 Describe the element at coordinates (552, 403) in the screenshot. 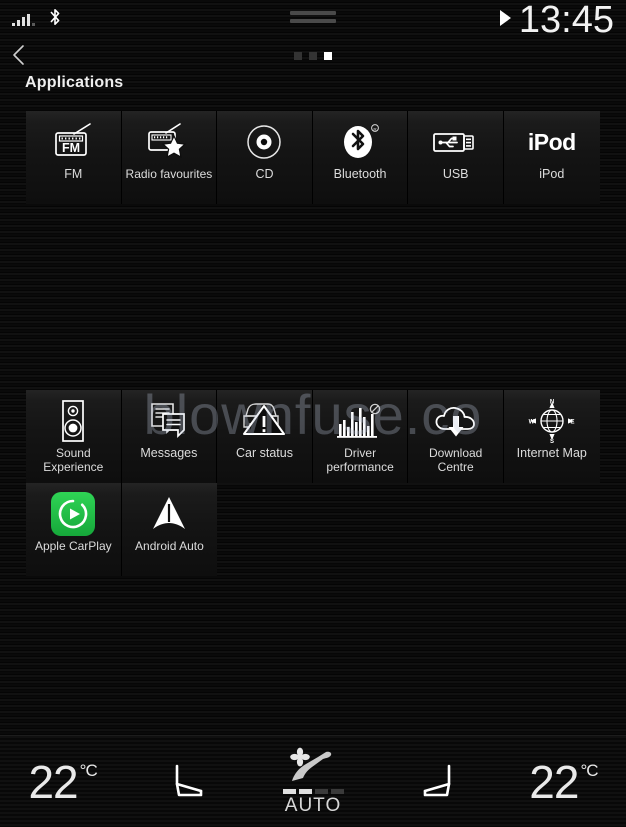

I see `svg-text: N` at that location.